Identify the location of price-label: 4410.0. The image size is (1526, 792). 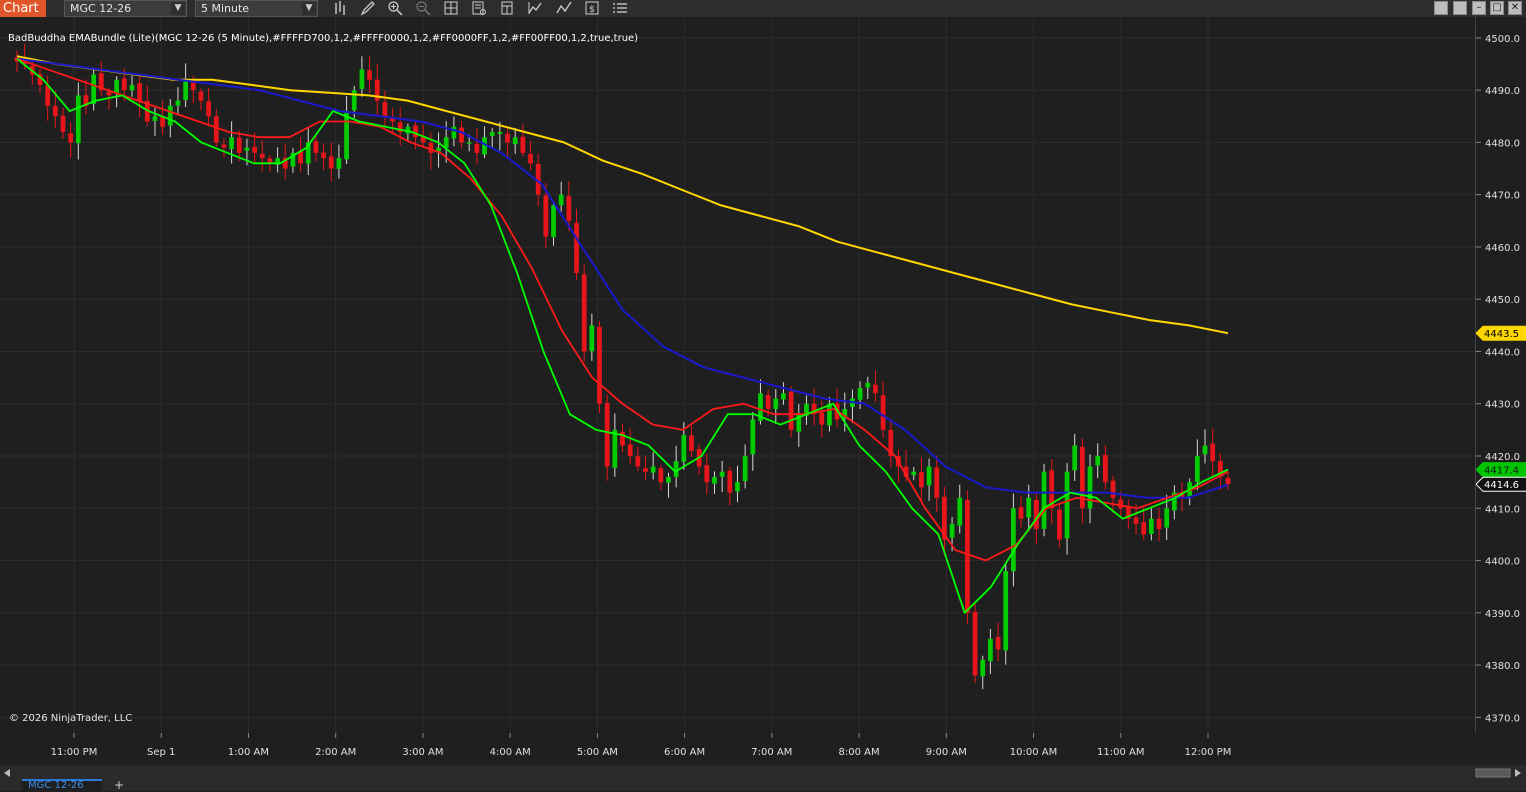
(1502, 509).